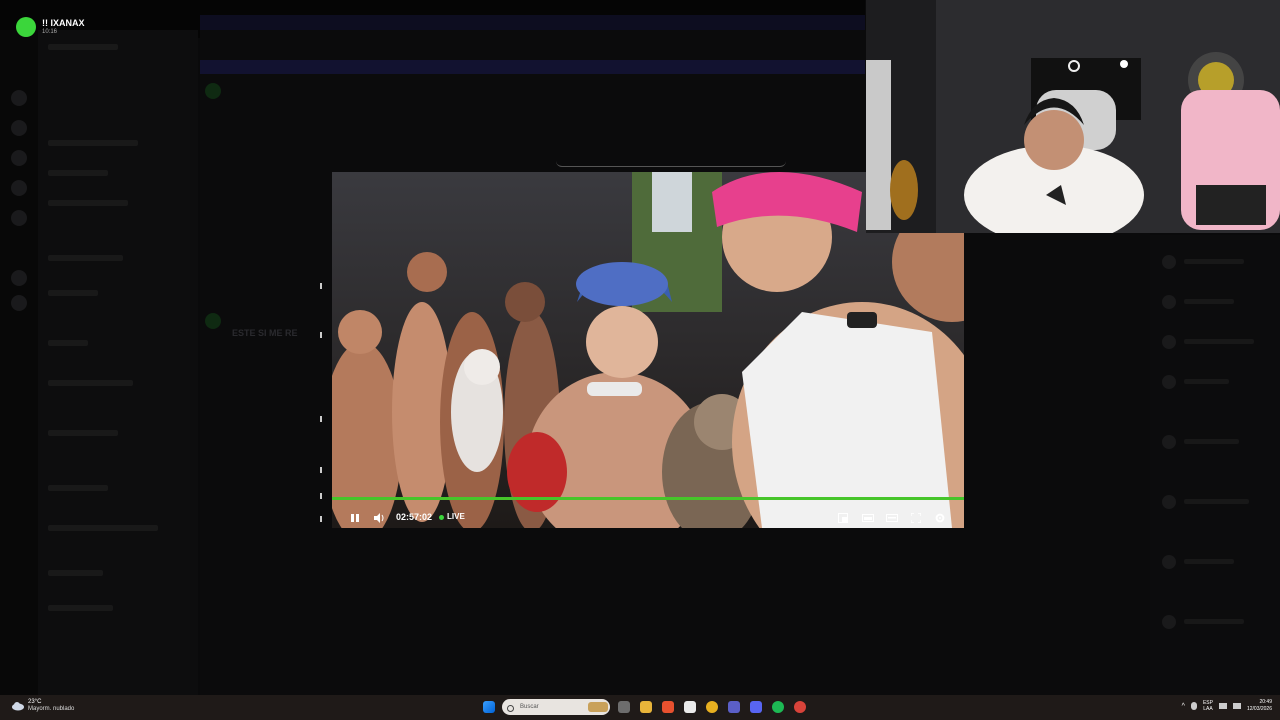 Image resolution: width=1280 pixels, height=720 pixels. I want to click on progress-bar, so click(648, 498).